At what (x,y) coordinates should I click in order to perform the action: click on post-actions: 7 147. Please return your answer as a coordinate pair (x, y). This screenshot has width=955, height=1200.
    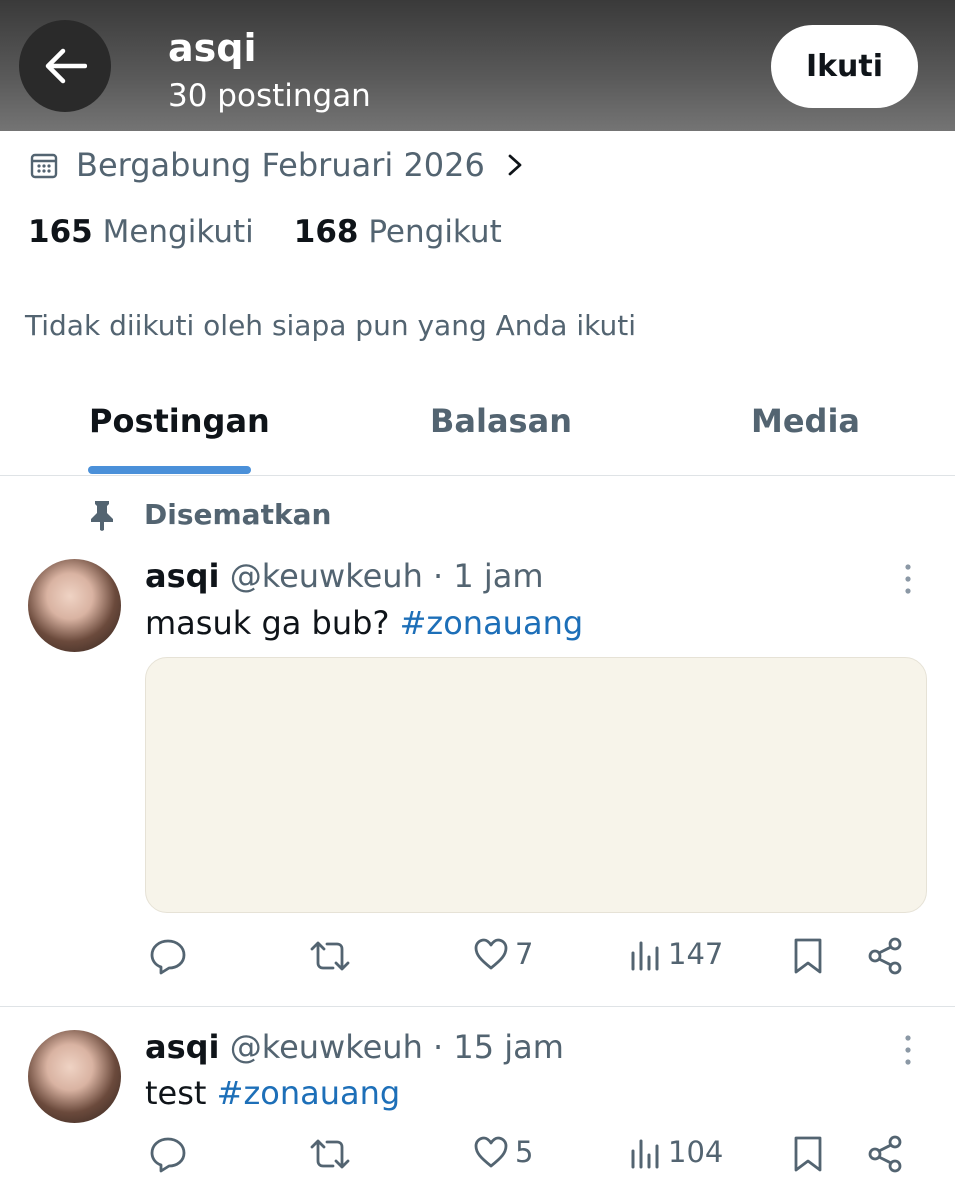
    Looking at the image, I should click on (477, 962).